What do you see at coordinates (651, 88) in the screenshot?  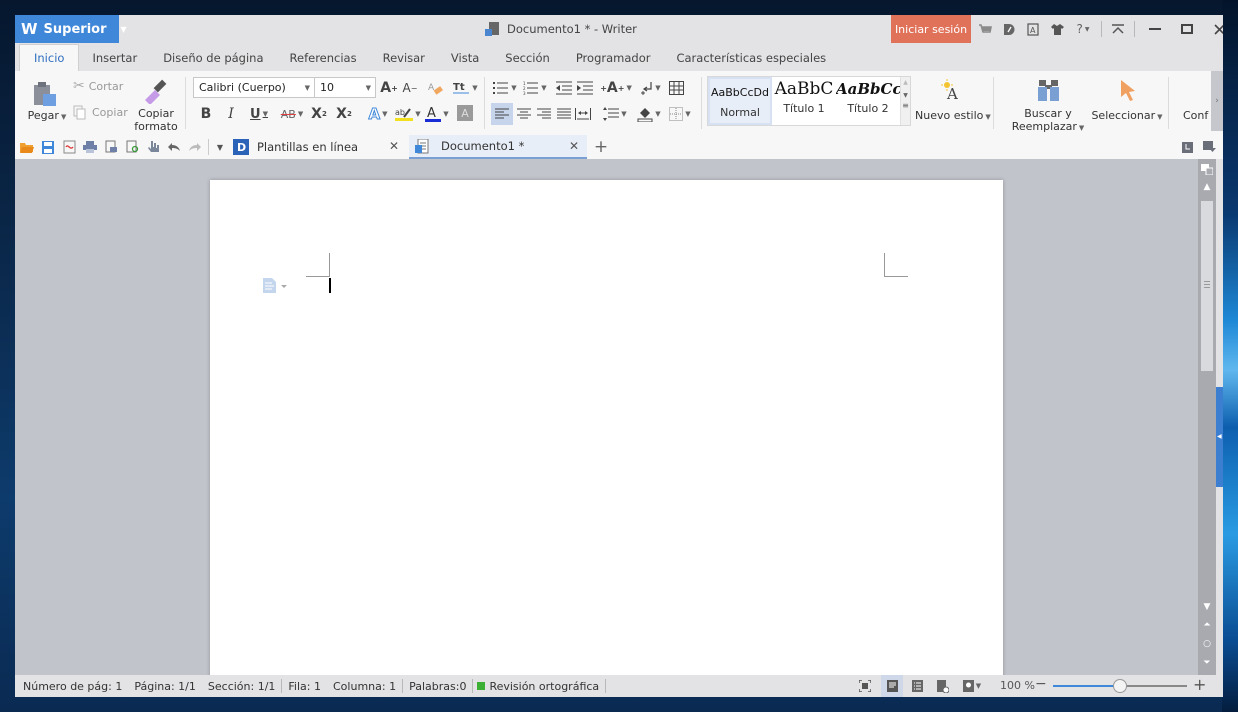 I see `paragraph-mark-icon: ▼` at bounding box center [651, 88].